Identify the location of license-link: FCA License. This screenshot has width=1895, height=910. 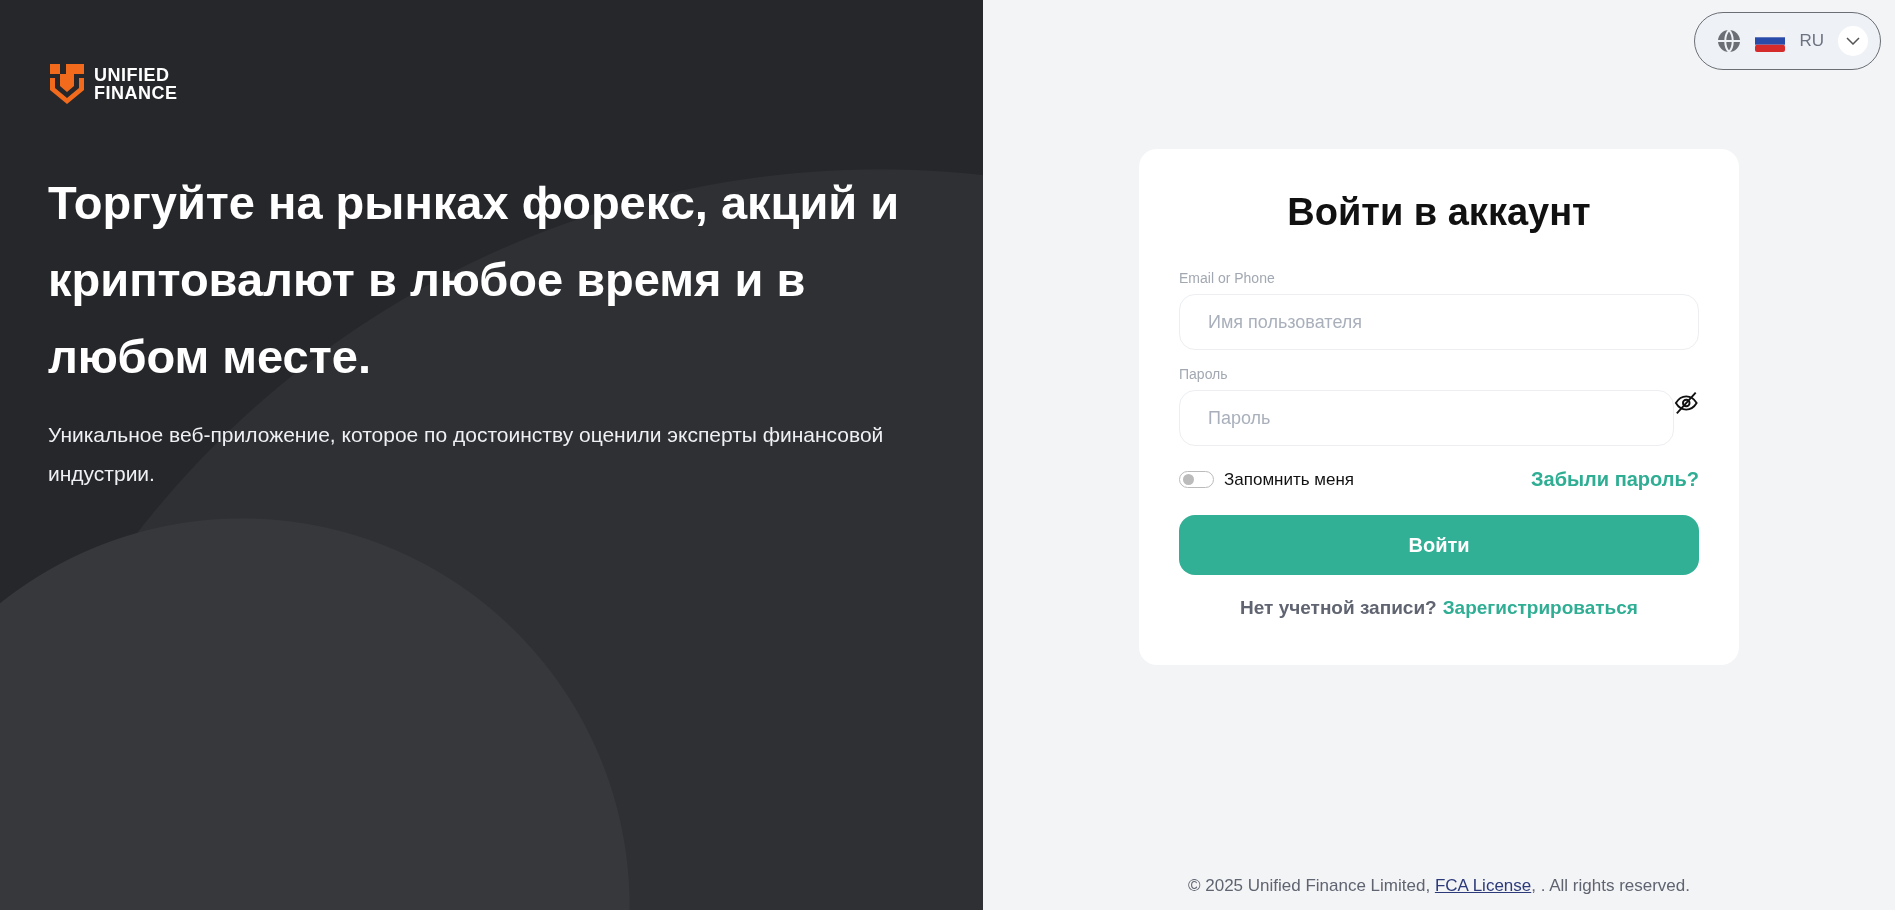
(1483, 885).